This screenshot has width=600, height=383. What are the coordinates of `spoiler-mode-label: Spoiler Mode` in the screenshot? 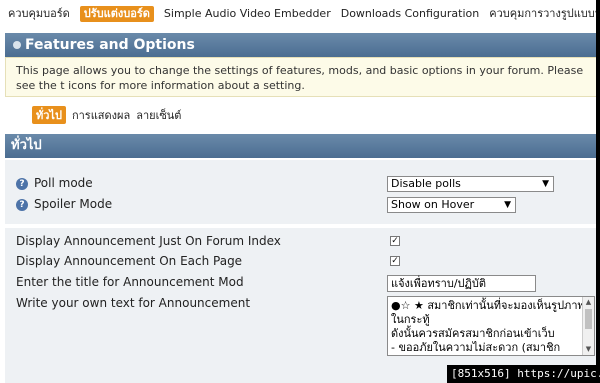 It's located at (73, 204).